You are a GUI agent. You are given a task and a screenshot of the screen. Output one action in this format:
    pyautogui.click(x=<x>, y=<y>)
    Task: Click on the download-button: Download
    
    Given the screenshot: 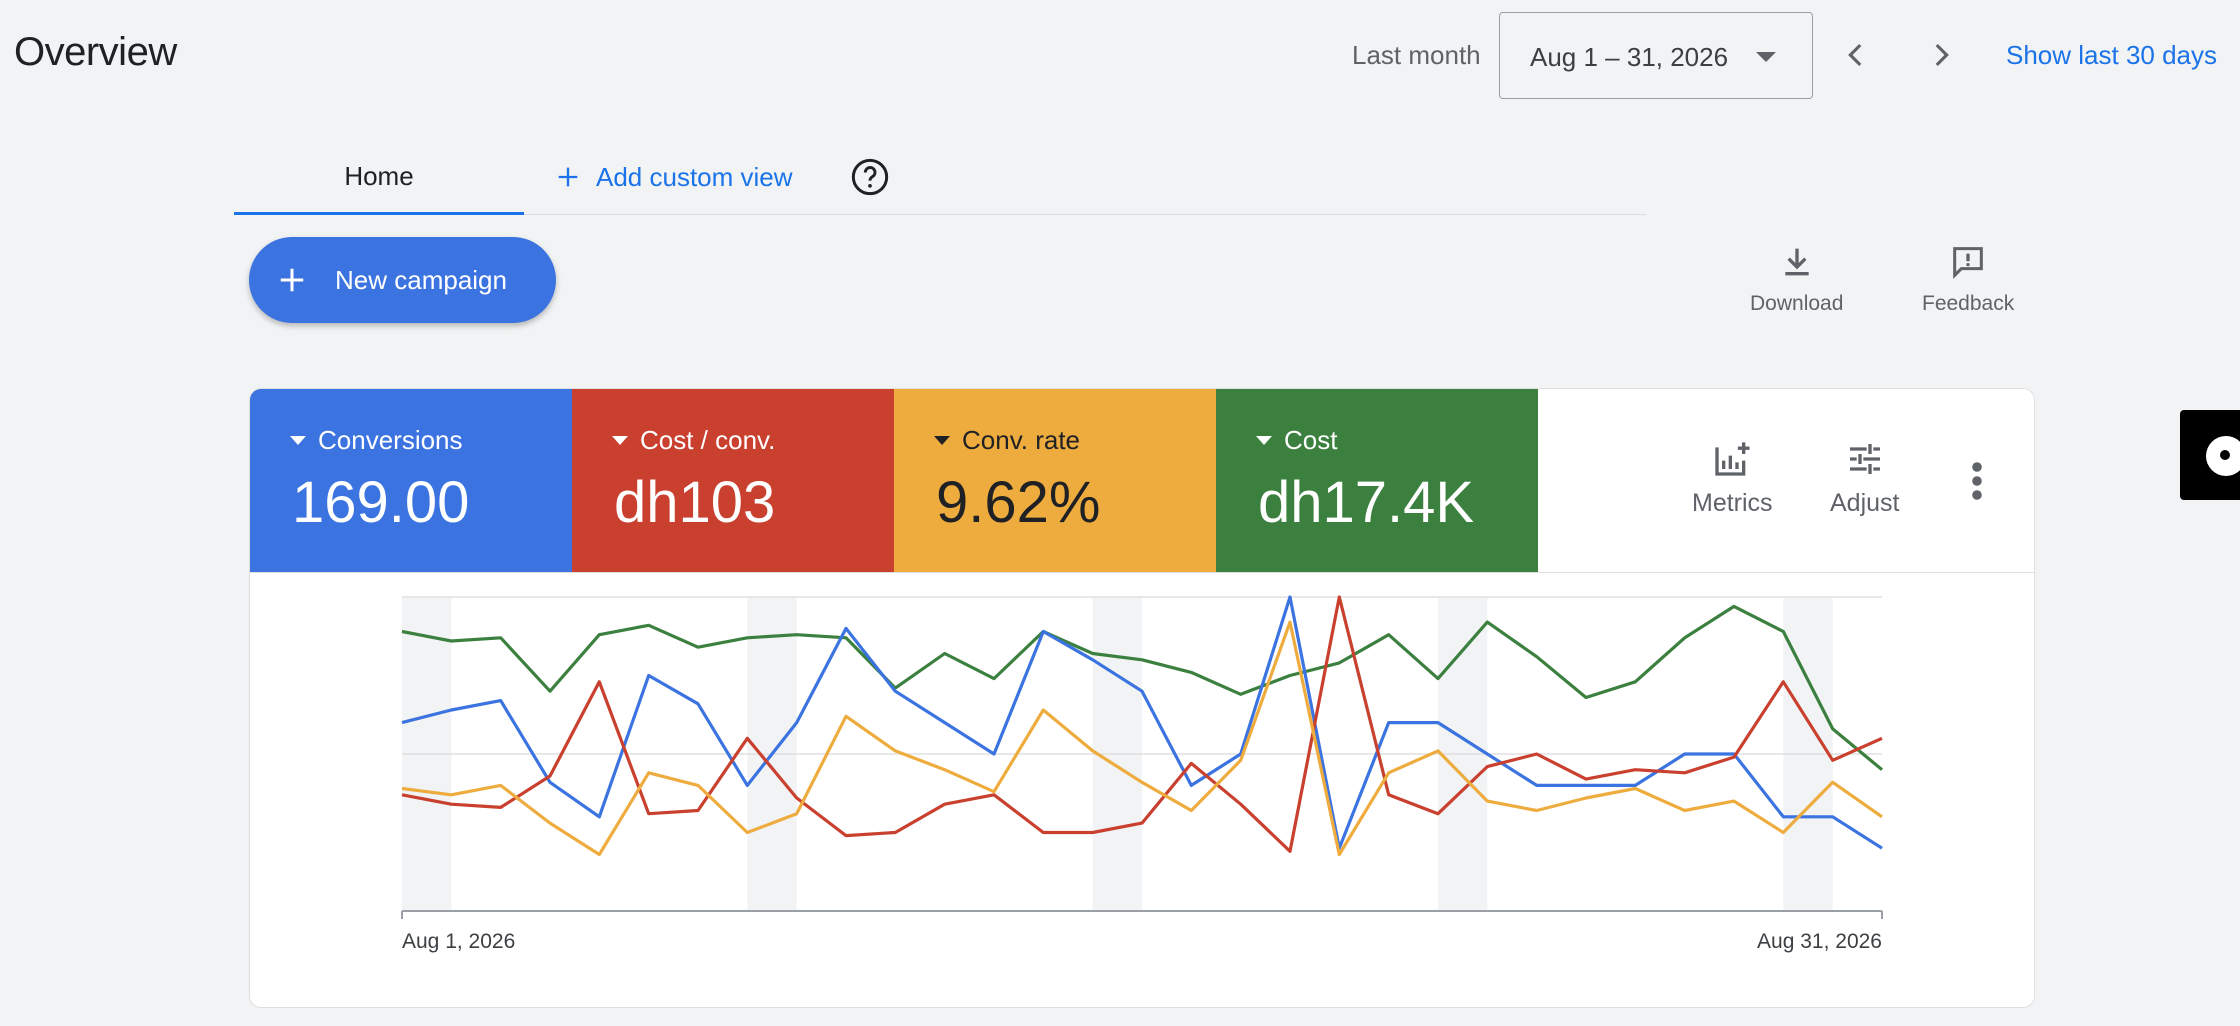 What is the action you would take?
    pyautogui.click(x=1796, y=279)
    